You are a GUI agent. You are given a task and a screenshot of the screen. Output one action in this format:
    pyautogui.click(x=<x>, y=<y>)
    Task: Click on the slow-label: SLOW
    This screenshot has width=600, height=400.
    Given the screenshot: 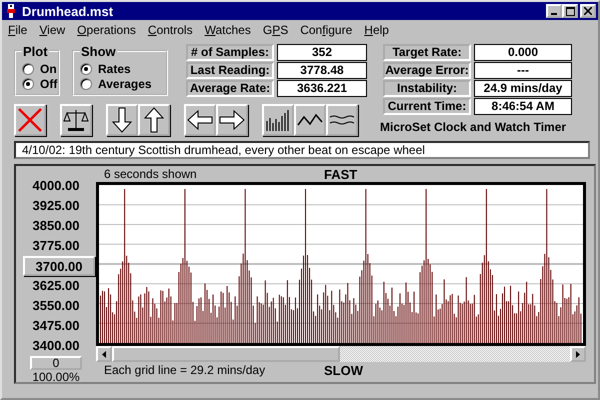 What is the action you would take?
    pyautogui.click(x=343, y=370)
    